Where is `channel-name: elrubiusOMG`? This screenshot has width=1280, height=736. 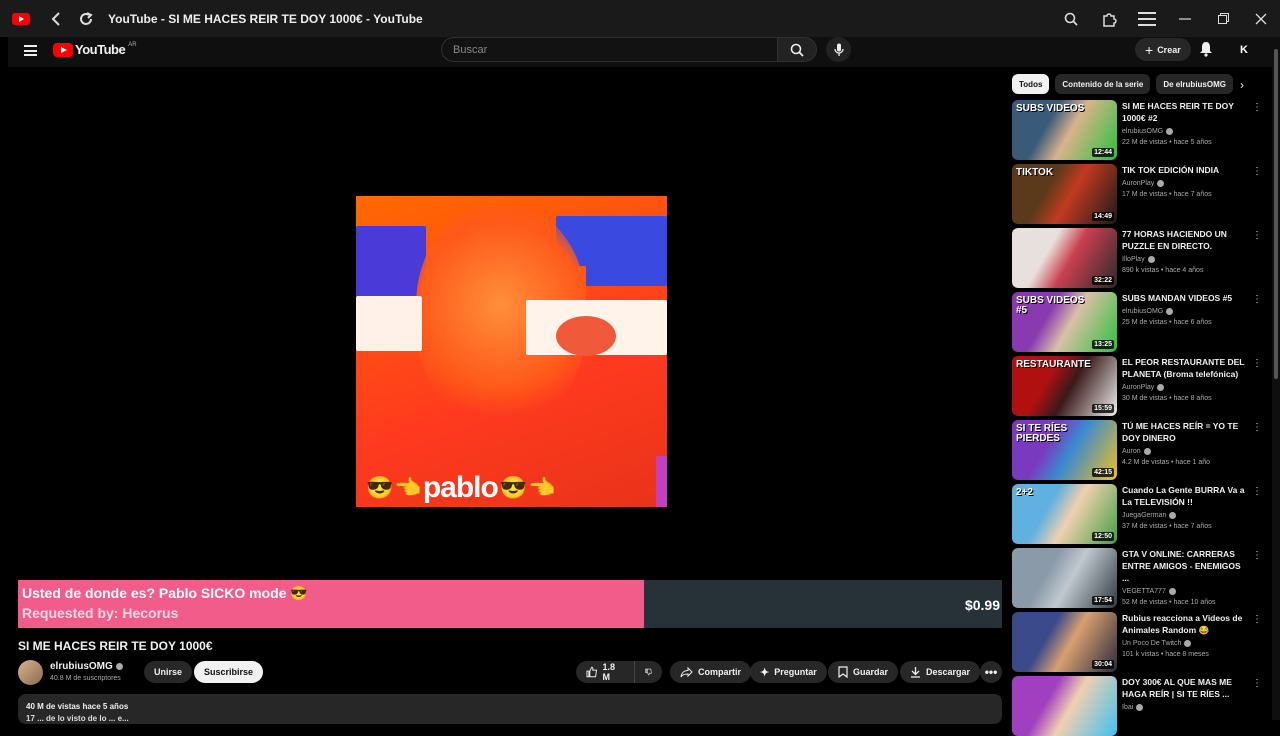 channel-name: elrubiusOMG is located at coordinates (86, 666).